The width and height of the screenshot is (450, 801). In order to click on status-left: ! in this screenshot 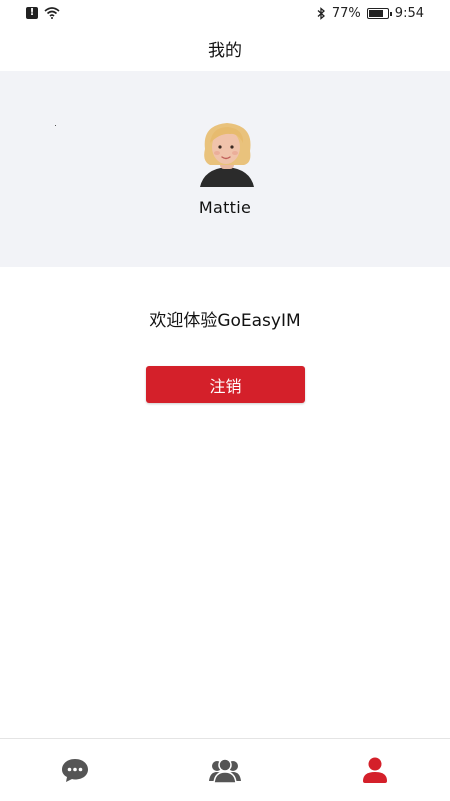, I will do `click(43, 13)`.